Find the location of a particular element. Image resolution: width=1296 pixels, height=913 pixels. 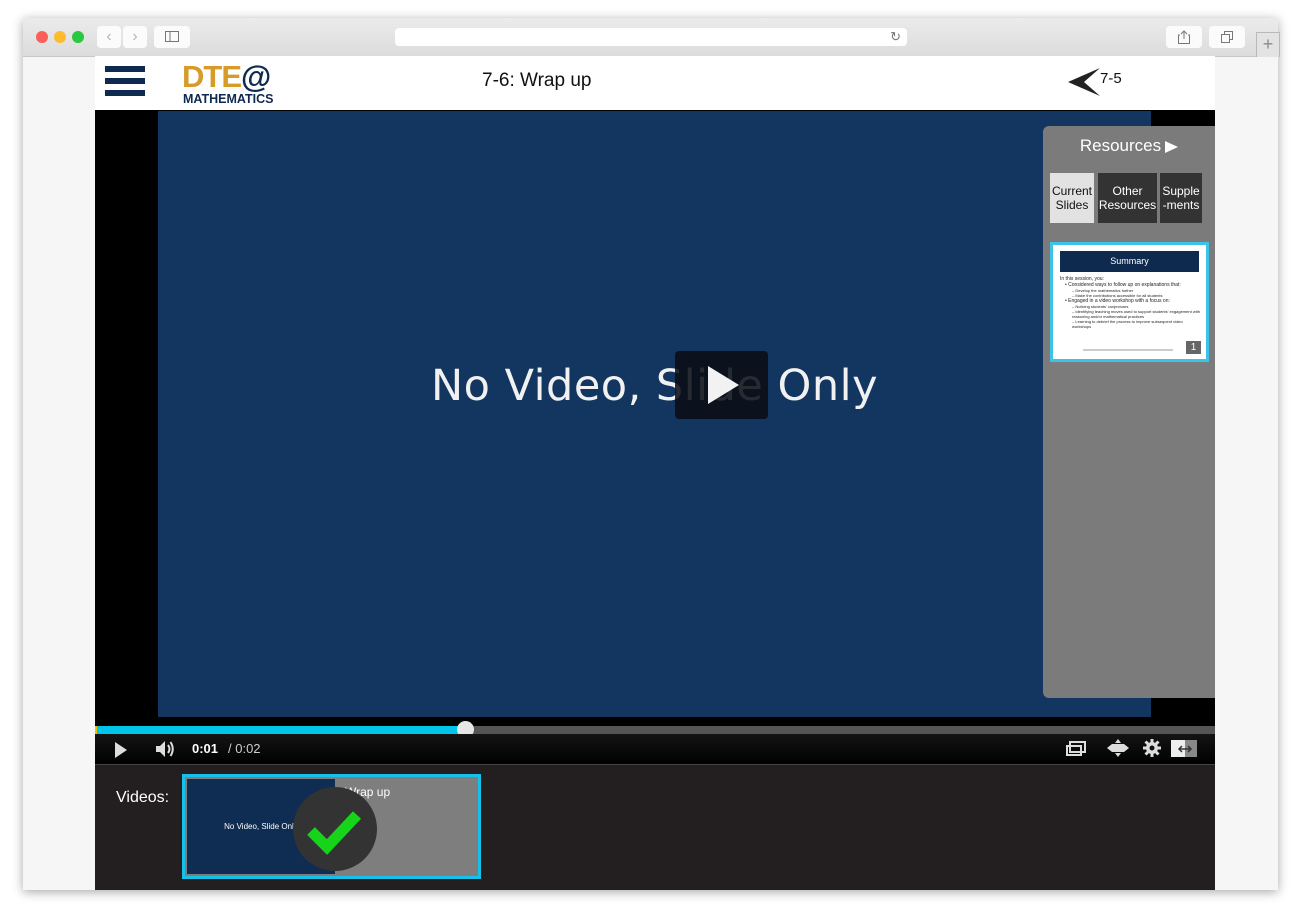

sidebar-toggle-button is located at coordinates (172, 37).